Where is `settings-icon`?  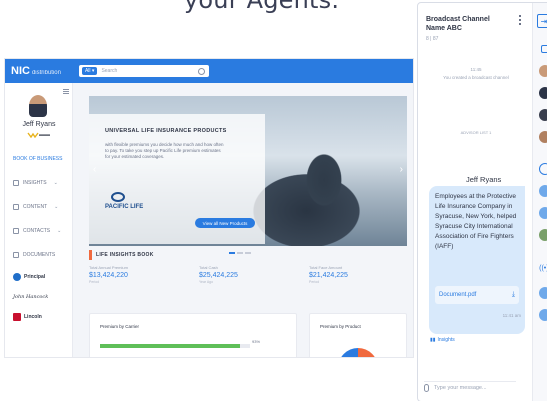
settings-icon is located at coordinates (543, 169).